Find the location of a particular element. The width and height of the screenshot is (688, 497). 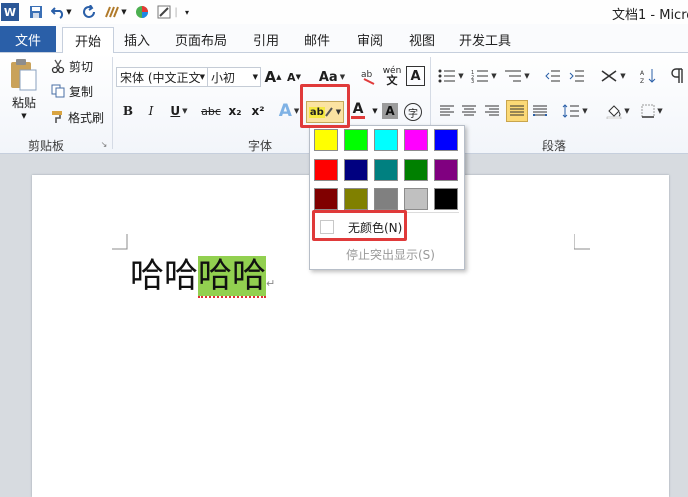

font-name-combo: 宋体 (中文正文 ▼ is located at coordinates (162, 77).